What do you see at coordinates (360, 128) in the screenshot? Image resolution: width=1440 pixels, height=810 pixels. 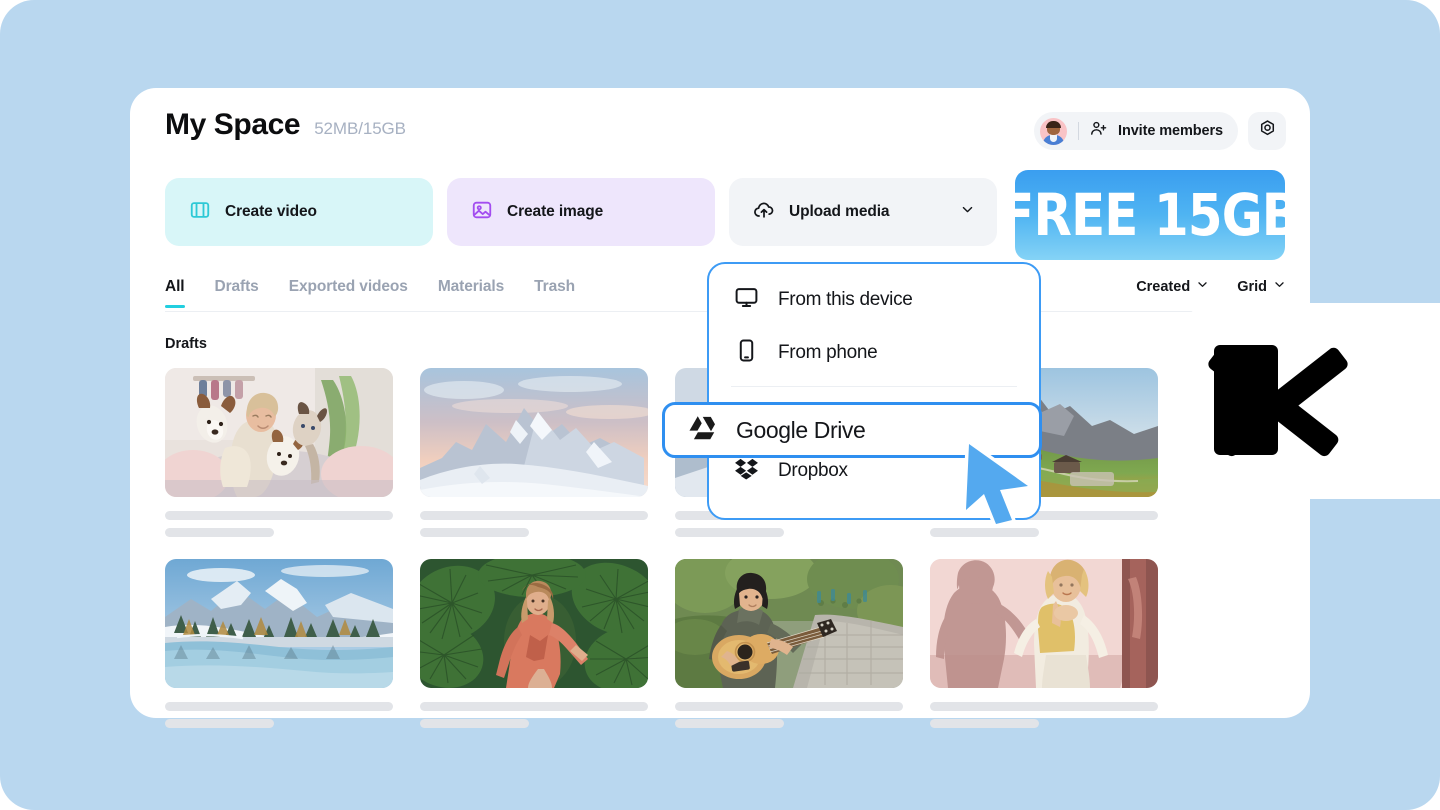 I see `storage-usage-label: 52MB/15GB` at bounding box center [360, 128].